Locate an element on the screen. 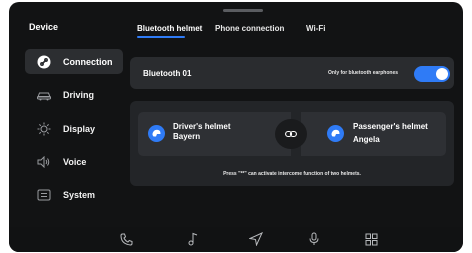 Image resolution: width=472 pixels, height=253 pixels. sidebar-item-label: Voice is located at coordinates (75, 161).